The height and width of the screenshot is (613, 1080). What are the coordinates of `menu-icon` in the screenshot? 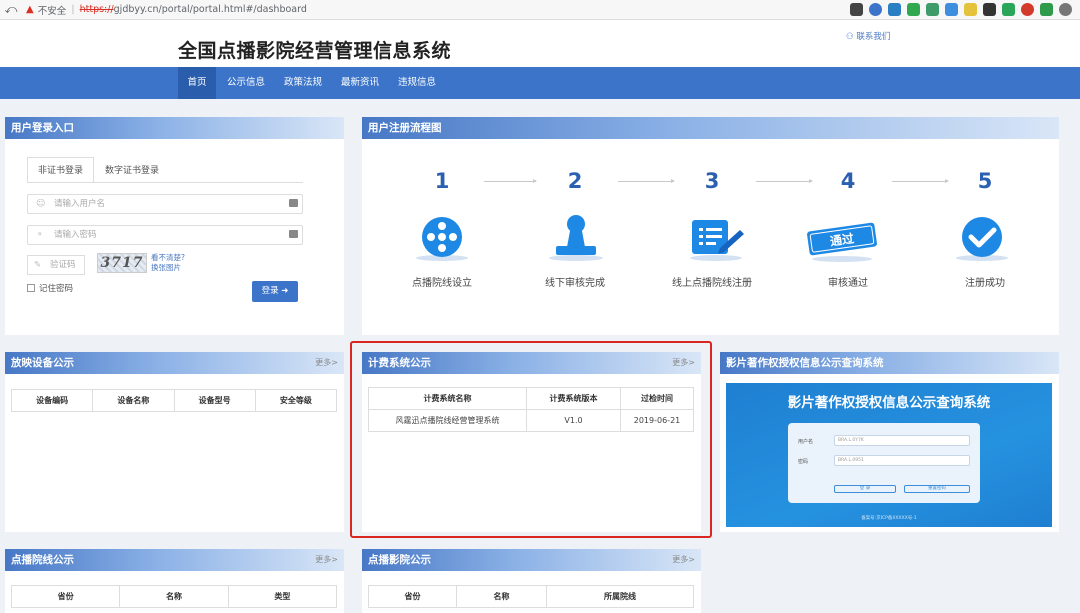 It's located at (1065, 9).